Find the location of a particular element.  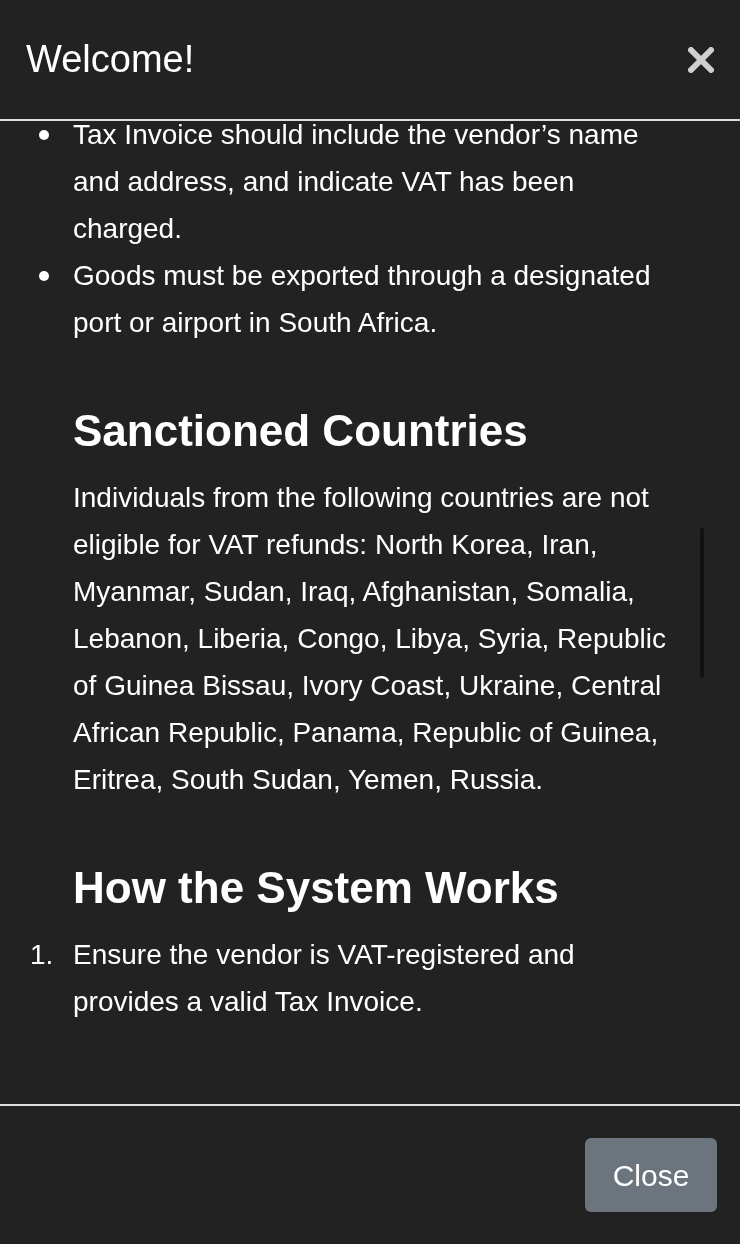

close-icon is located at coordinates (701, 59).